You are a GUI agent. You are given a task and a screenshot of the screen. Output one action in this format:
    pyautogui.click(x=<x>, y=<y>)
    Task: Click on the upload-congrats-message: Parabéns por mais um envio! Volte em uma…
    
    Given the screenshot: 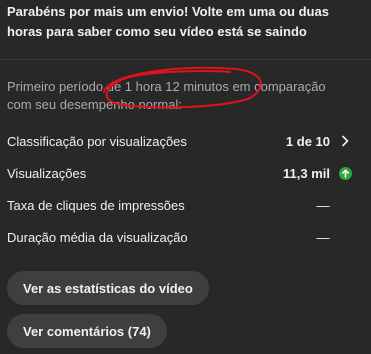 What is the action you would take?
    pyautogui.click(x=168, y=21)
    